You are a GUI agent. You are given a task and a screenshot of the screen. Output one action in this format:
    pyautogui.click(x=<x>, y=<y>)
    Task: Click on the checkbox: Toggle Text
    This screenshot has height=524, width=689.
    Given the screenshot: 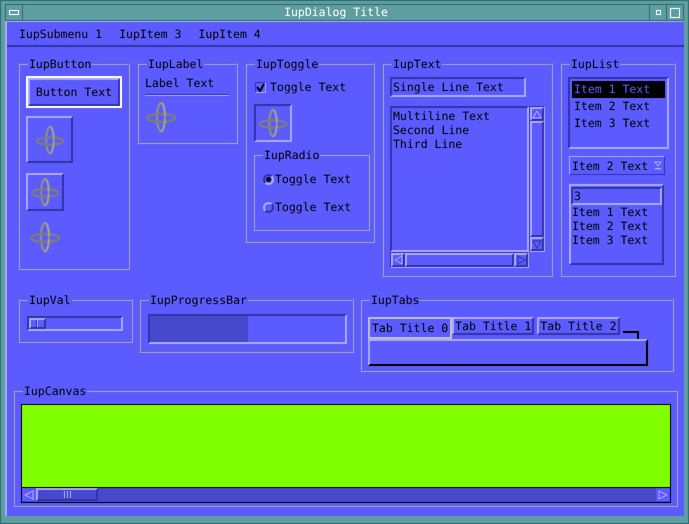 What is the action you would take?
    pyautogui.click(x=311, y=87)
    